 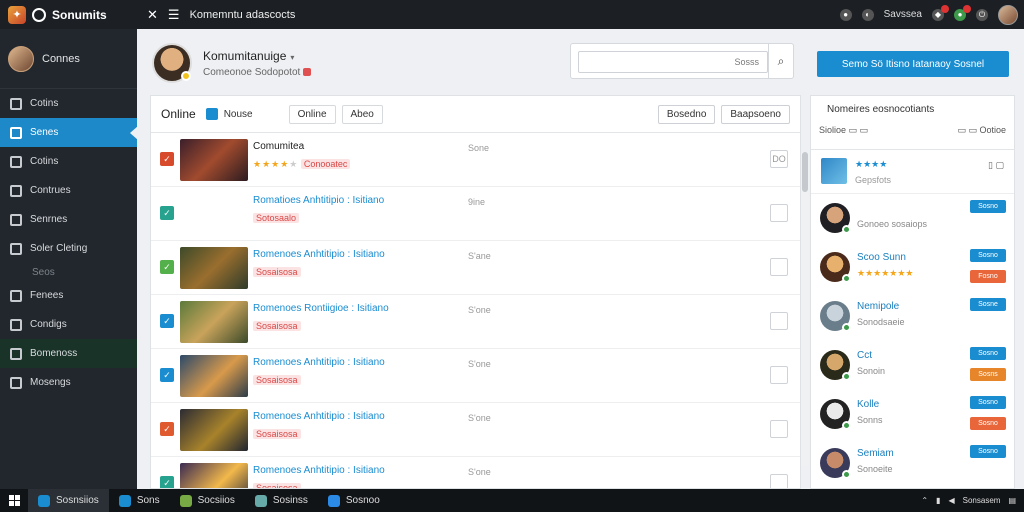 What do you see at coordinates (988, 304) in the screenshot?
I see `friend-action-button: Sosne` at bounding box center [988, 304].